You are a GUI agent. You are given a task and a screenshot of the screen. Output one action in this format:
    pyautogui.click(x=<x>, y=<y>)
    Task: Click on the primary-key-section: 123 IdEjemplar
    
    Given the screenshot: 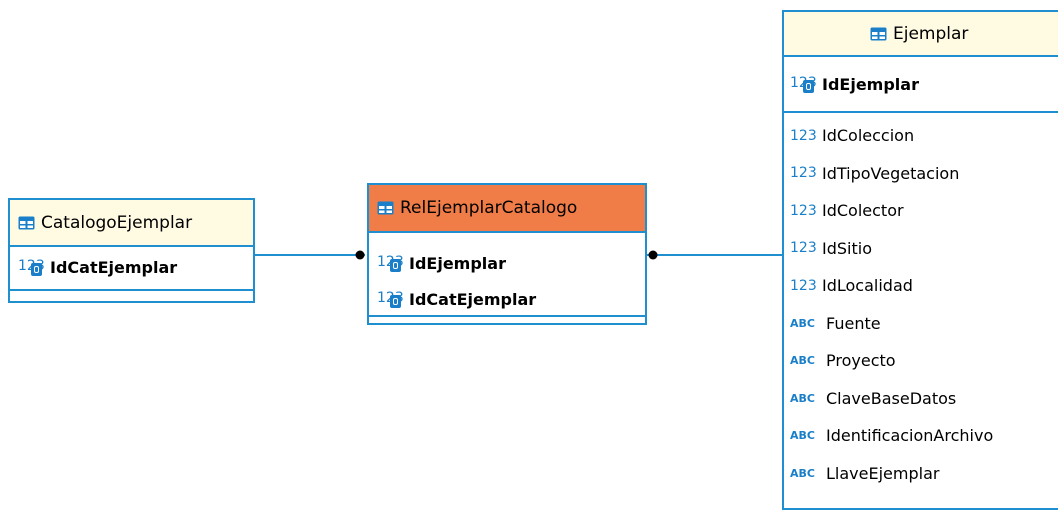 What is the action you would take?
    pyautogui.click(x=921, y=85)
    